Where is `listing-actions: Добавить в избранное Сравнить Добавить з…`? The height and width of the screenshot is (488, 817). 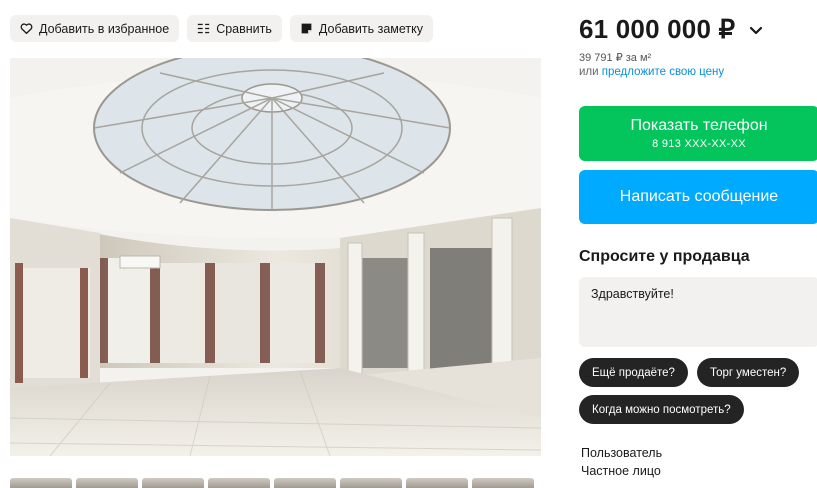
listing-actions: Добавить в избранное Сравнить Добавить з… is located at coordinates (222, 28).